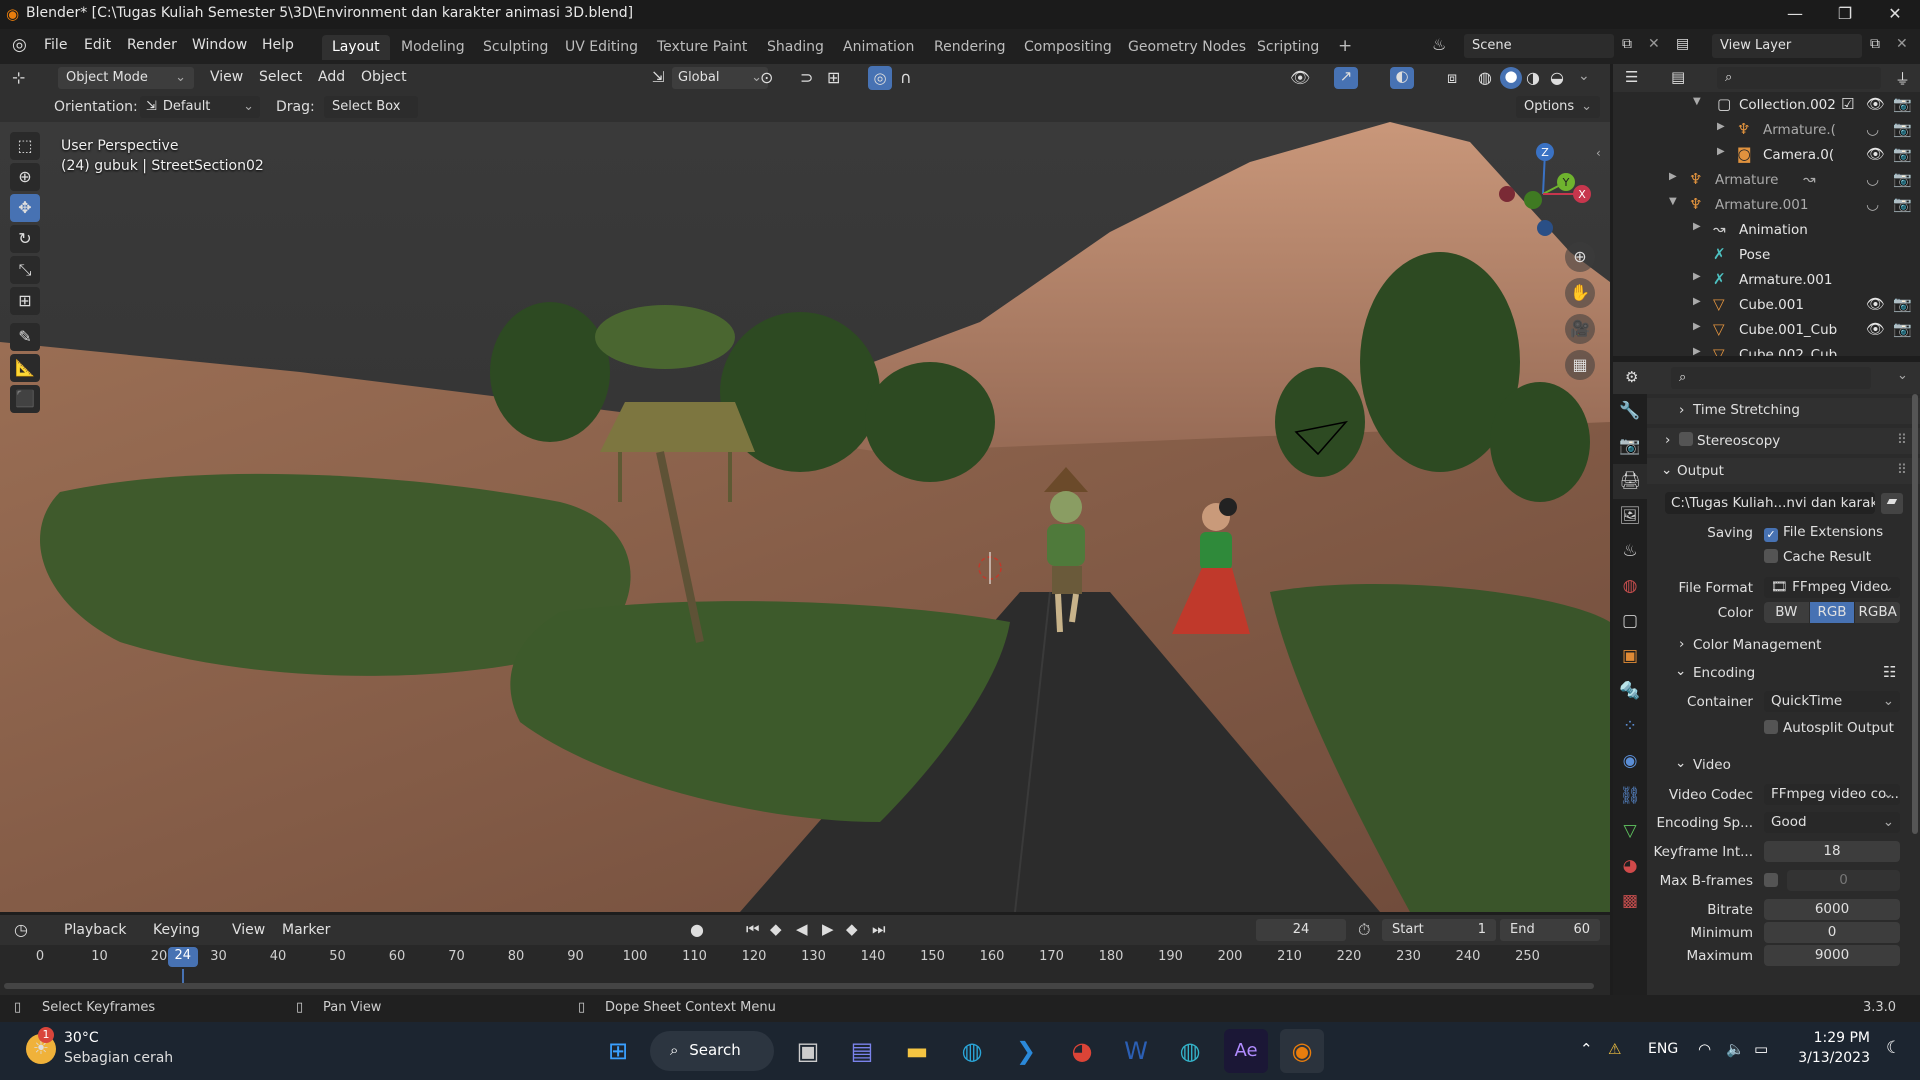 This screenshot has width=1920, height=1080. I want to click on battery-icon: ▭, so click(1761, 1049).